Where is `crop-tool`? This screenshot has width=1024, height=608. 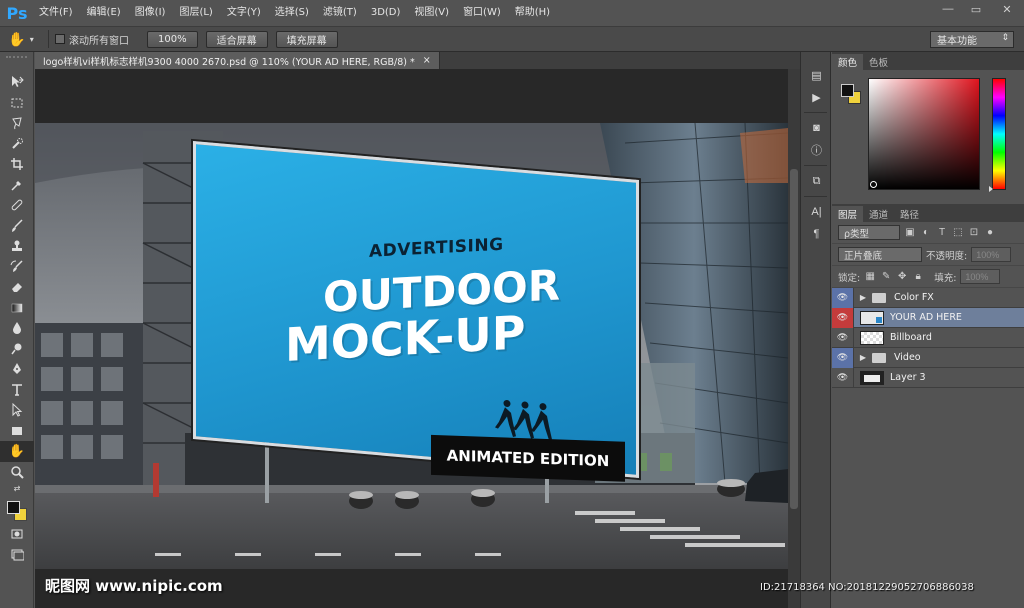
crop-tool is located at coordinates (17, 164).